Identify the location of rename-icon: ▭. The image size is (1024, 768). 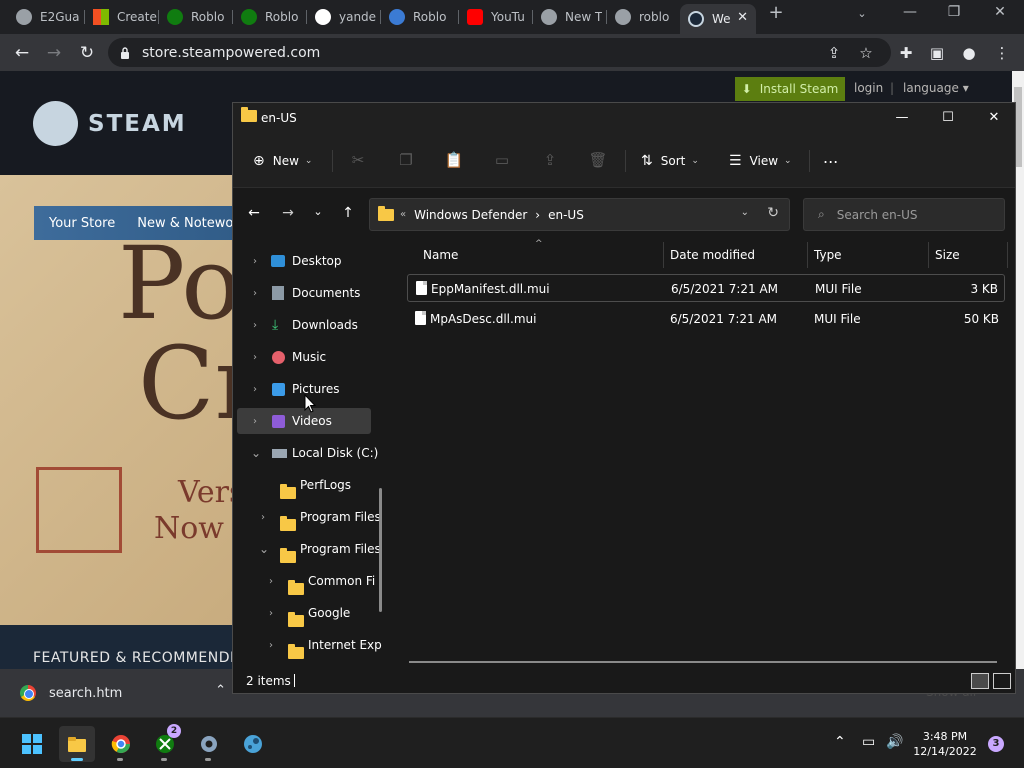
(502, 161).